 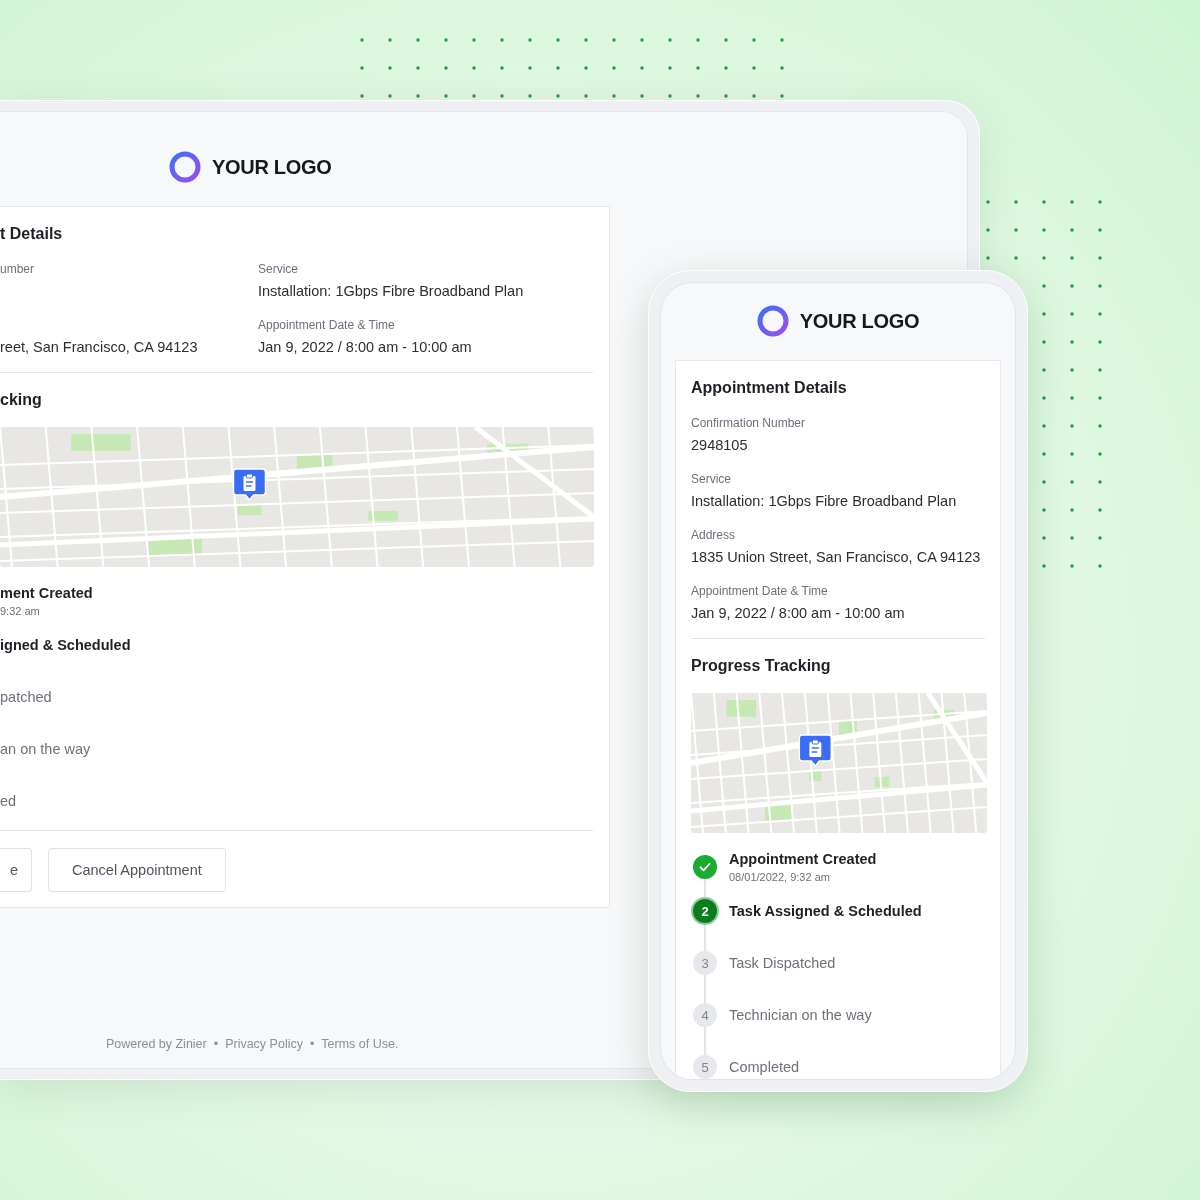 What do you see at coordinates (45, 749) in the screenshot?
I see `step-title: an on the way` at bounding box center [45, 749].